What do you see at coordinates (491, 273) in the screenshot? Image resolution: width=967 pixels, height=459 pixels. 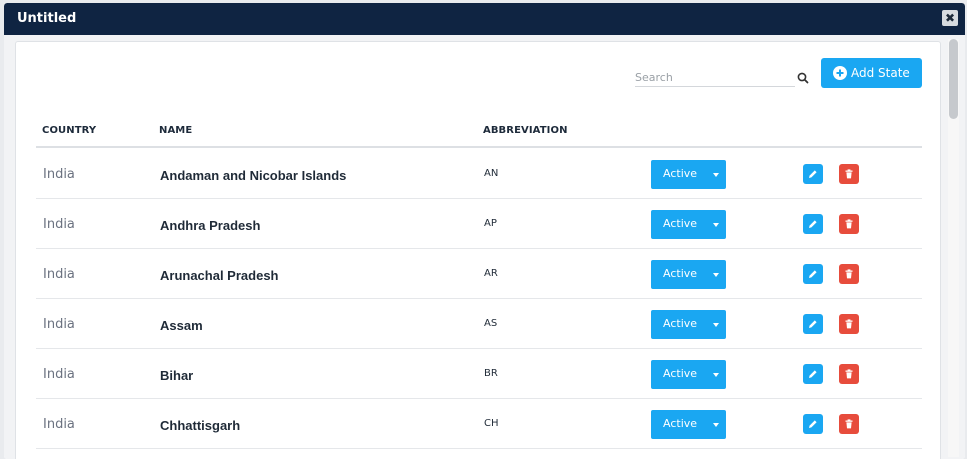 I see `abbreviation-cell: AR` at bounding box center [491, 273].